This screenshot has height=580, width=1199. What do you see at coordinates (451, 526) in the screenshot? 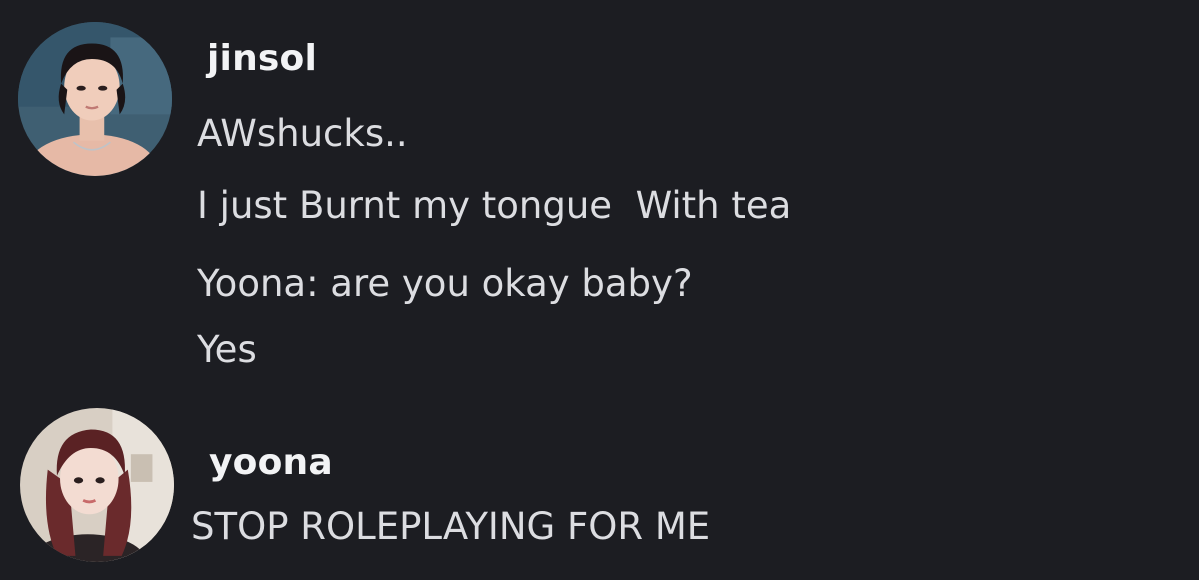
I see `message-line: STOP ROLEPLAYING FOR ME` at bounding box center [451, 526].